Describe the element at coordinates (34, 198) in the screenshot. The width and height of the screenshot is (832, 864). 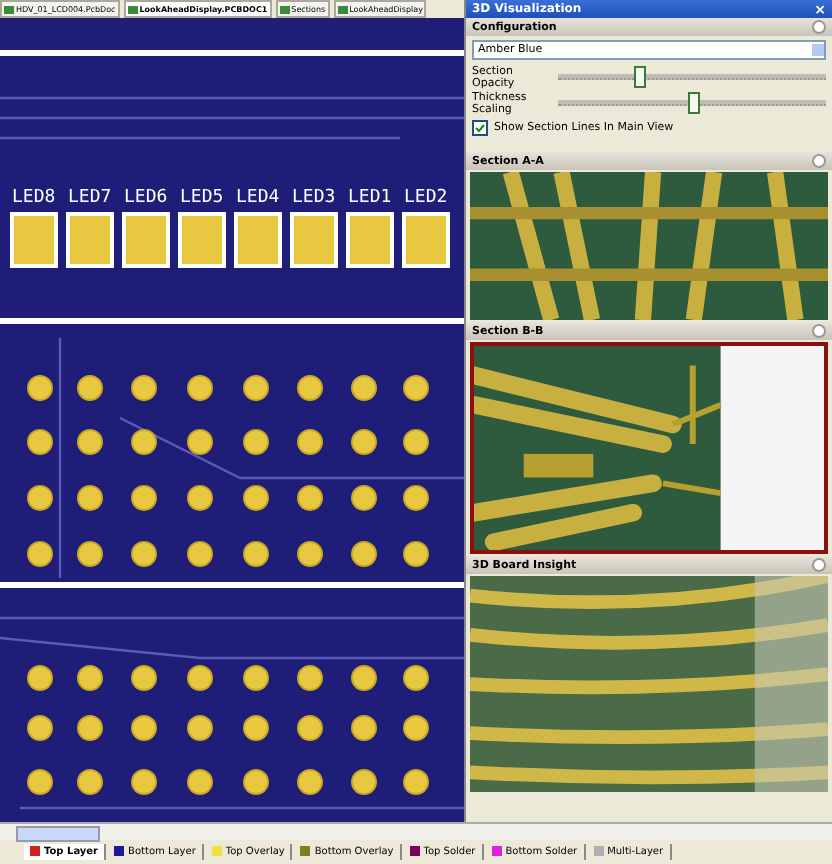
I see `led-designator: LED8` at that location.